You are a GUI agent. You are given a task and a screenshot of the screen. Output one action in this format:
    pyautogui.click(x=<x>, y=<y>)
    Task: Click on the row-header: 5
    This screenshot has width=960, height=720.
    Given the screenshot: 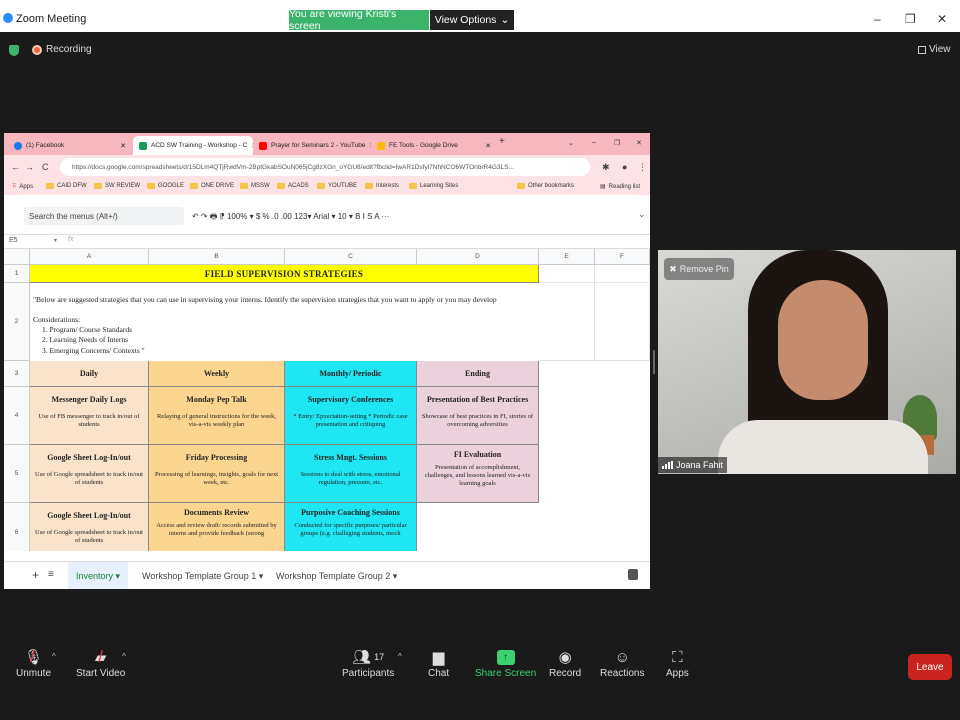 What is the action you would take?
    pyautogui.click(x=17, y=474)
    